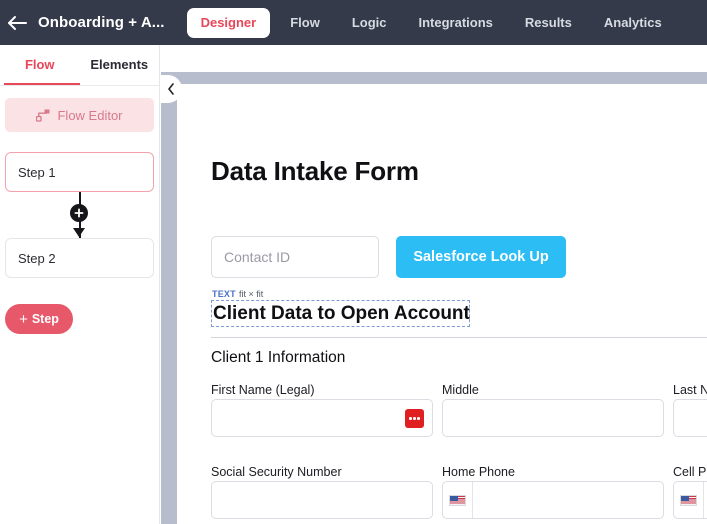 This screenshot has width=707, height=524. I want to click on field-input-cell-phone, so click(690, 500).